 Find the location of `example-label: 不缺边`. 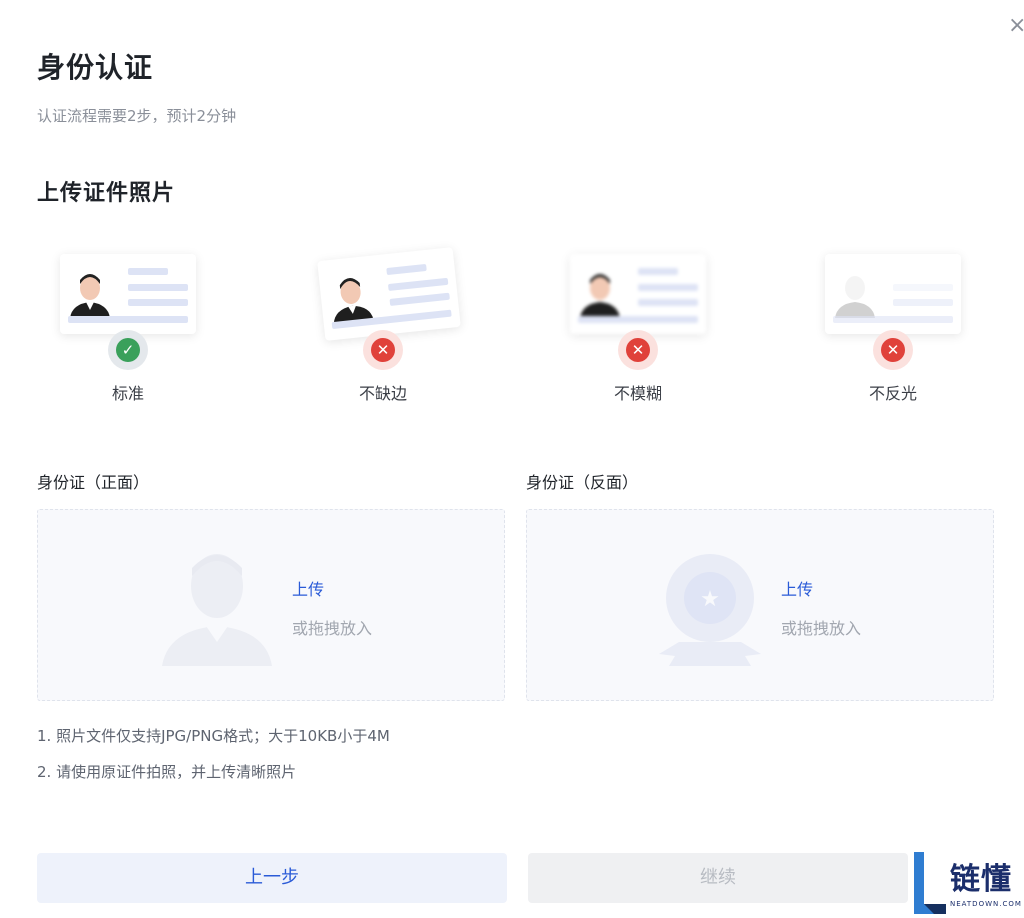

example-label: 不缺边 is located at coordinates (382, 393).